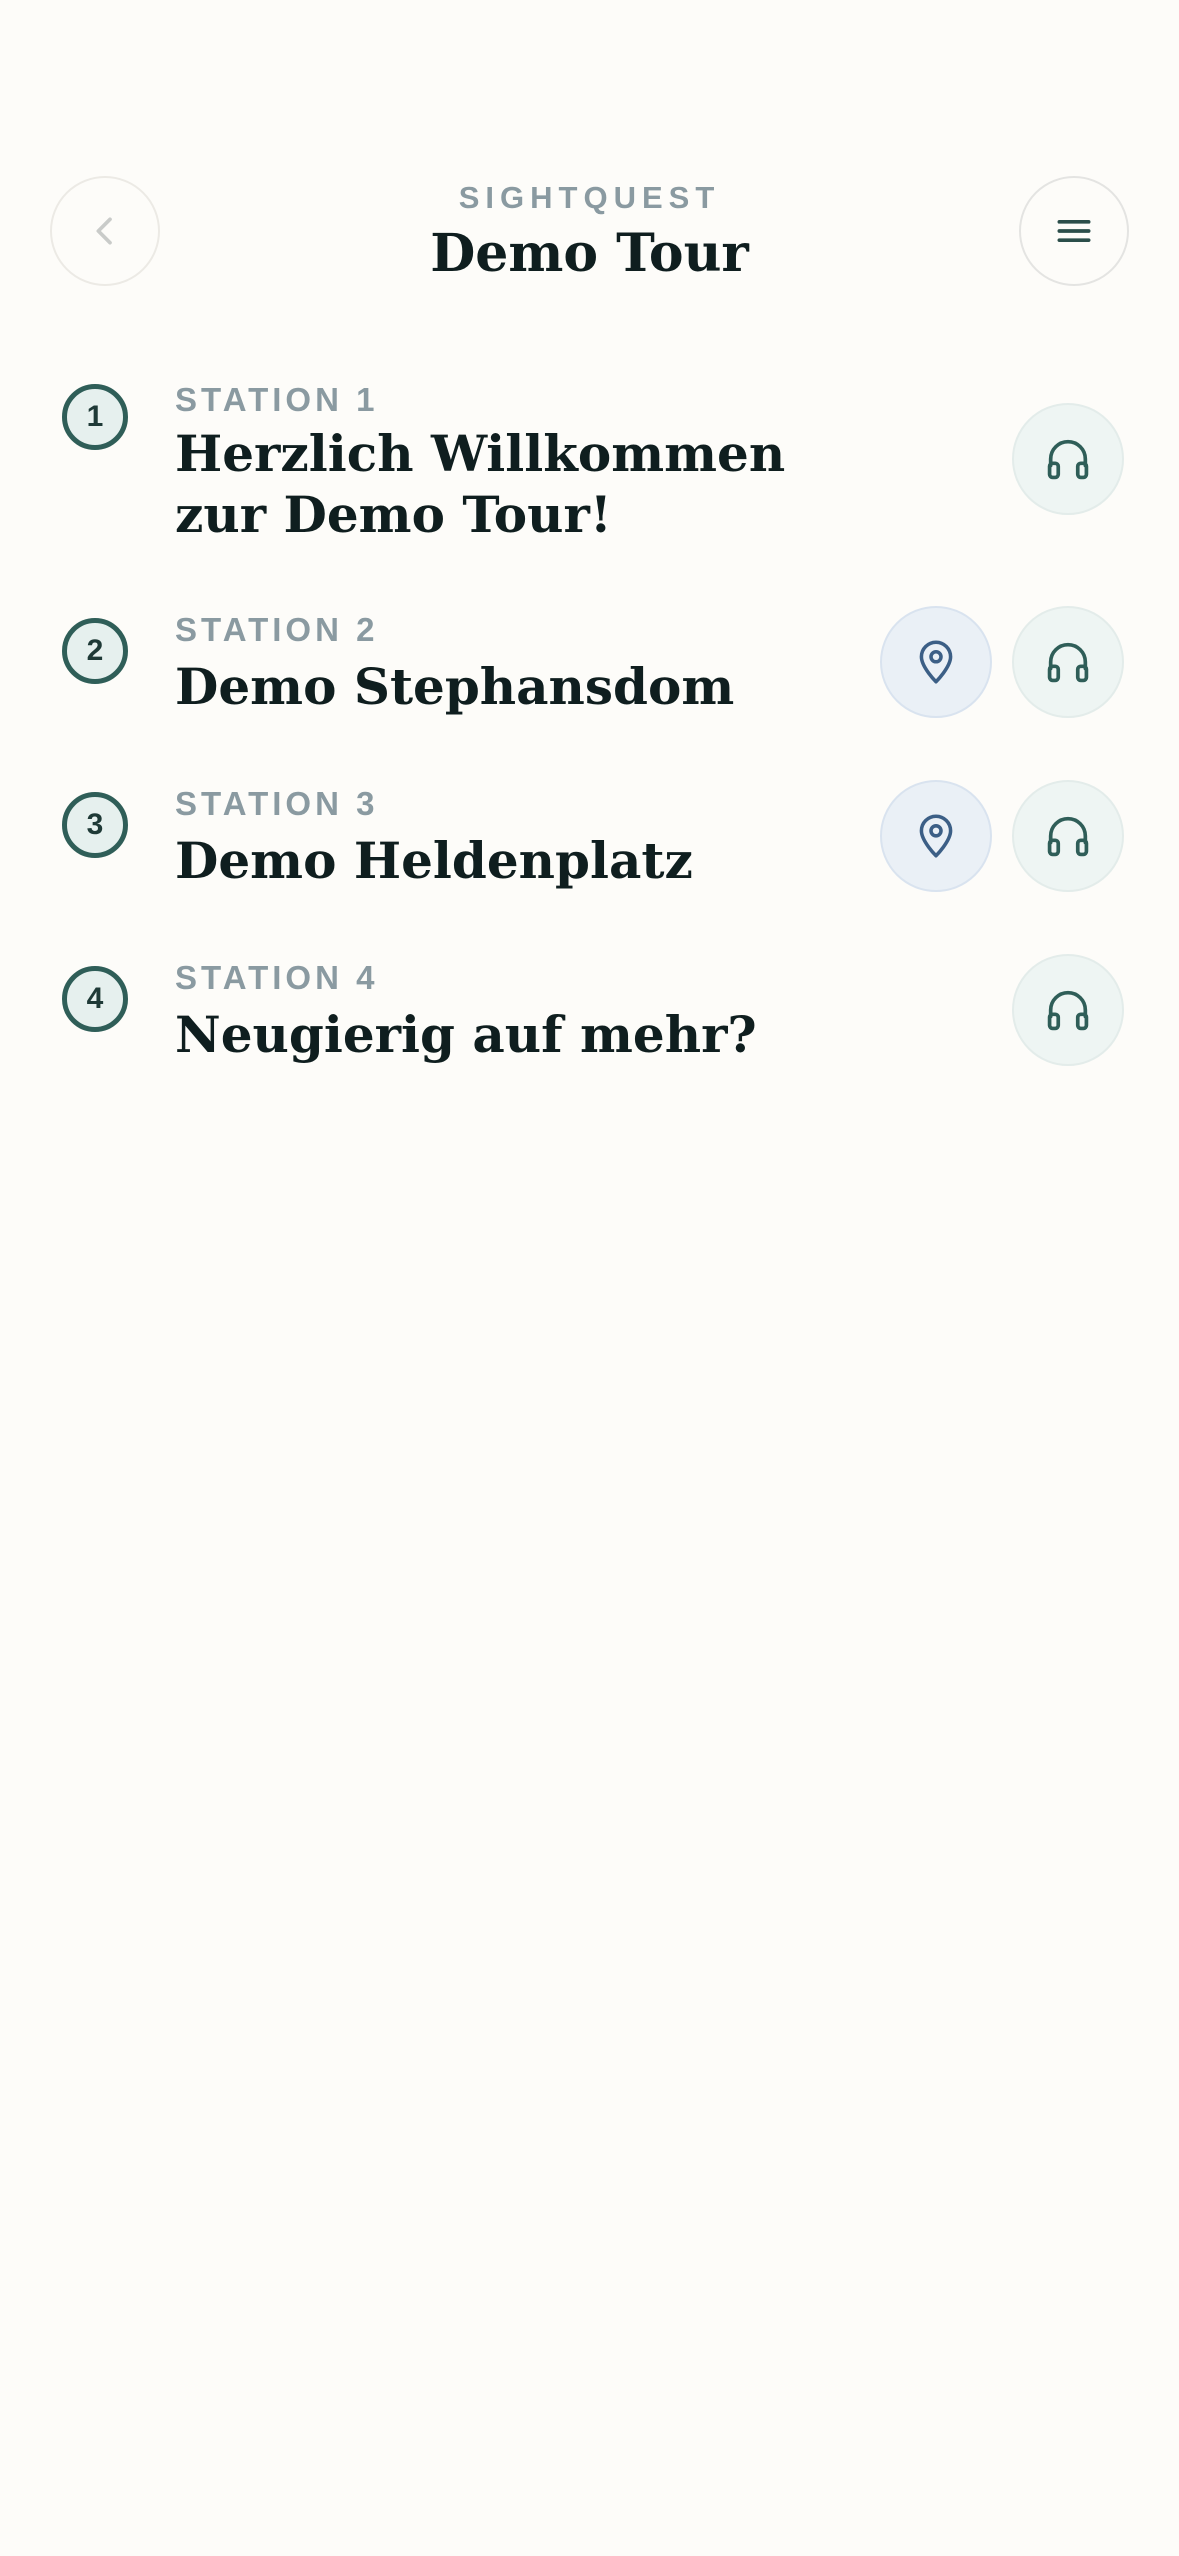  I want to click on station-item-3: 3 STATION 3 Demo Heldenplatz, so click(589, 843).